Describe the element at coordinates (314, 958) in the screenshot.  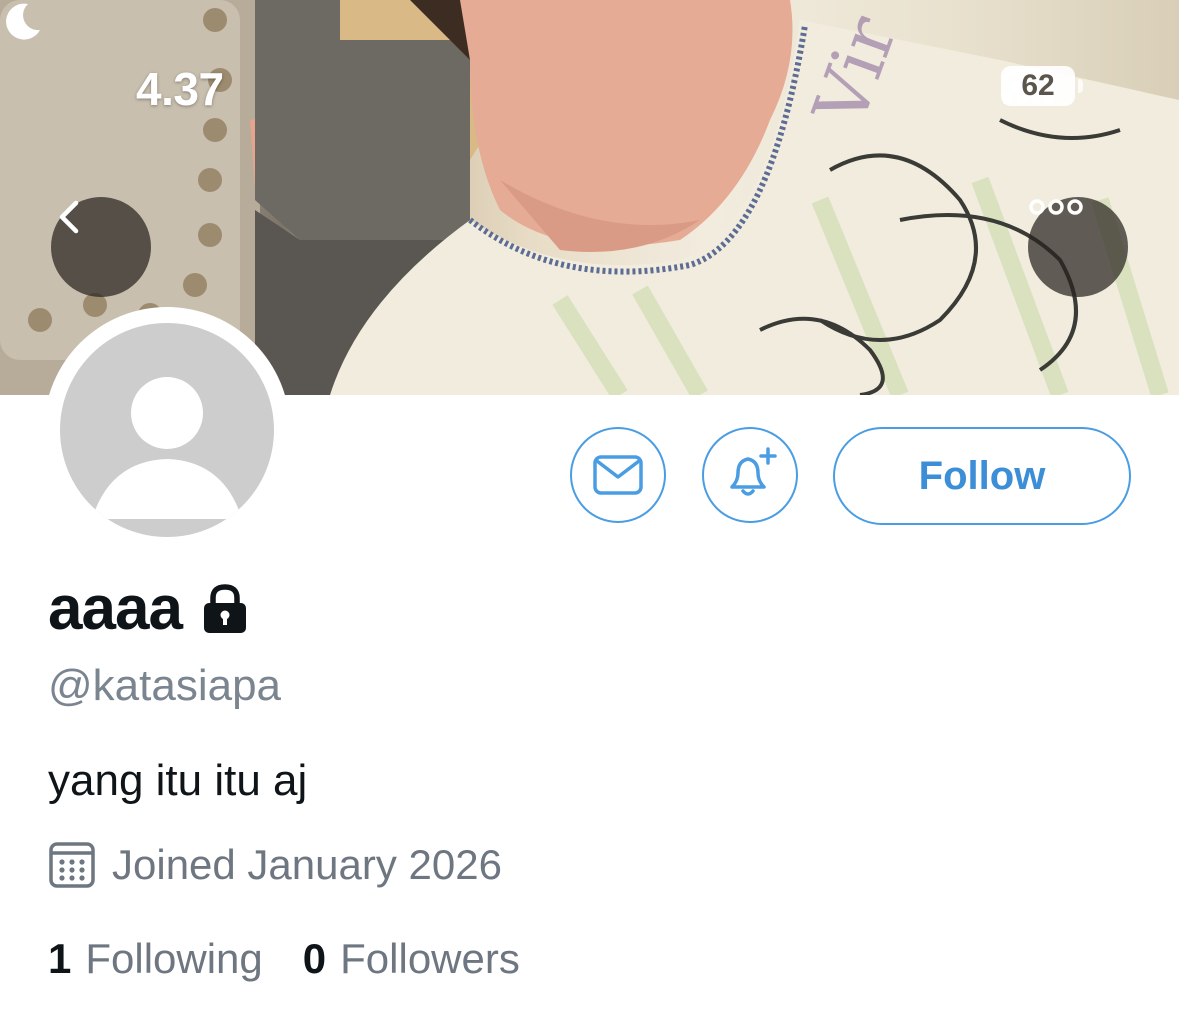
I see `followers-count: 0` at that location.